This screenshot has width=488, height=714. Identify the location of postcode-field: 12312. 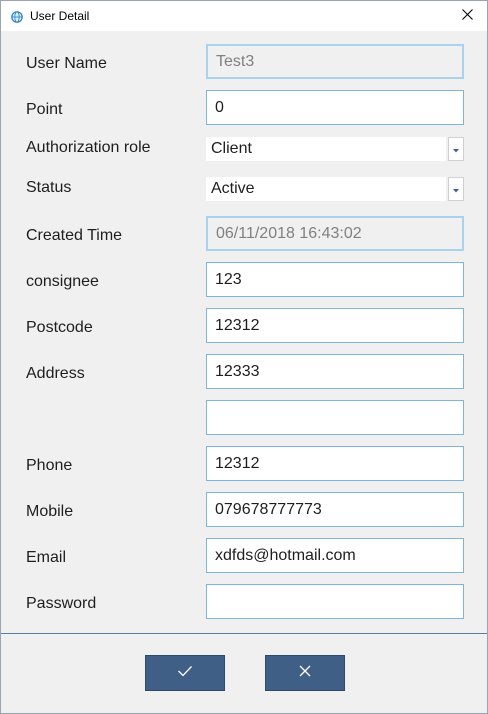
(335, 325).